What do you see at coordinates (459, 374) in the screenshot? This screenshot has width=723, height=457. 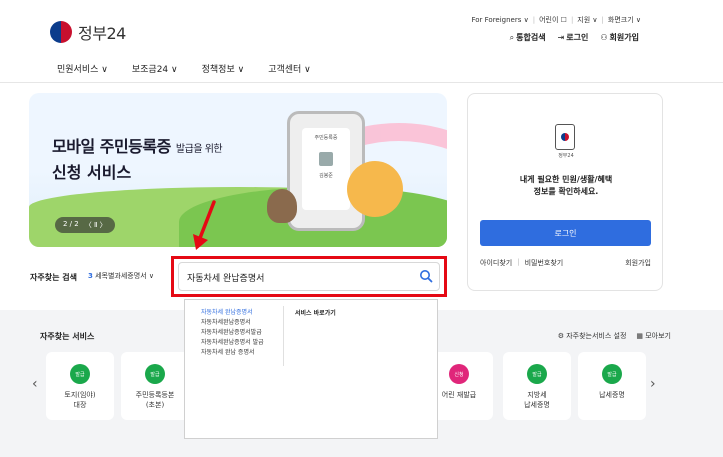 I see `service-badge: 신청` at bounding box center [459, 374].